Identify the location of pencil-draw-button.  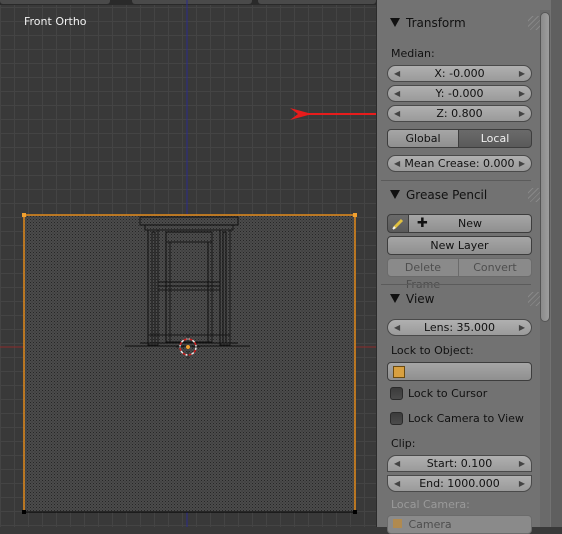
(398, 223).